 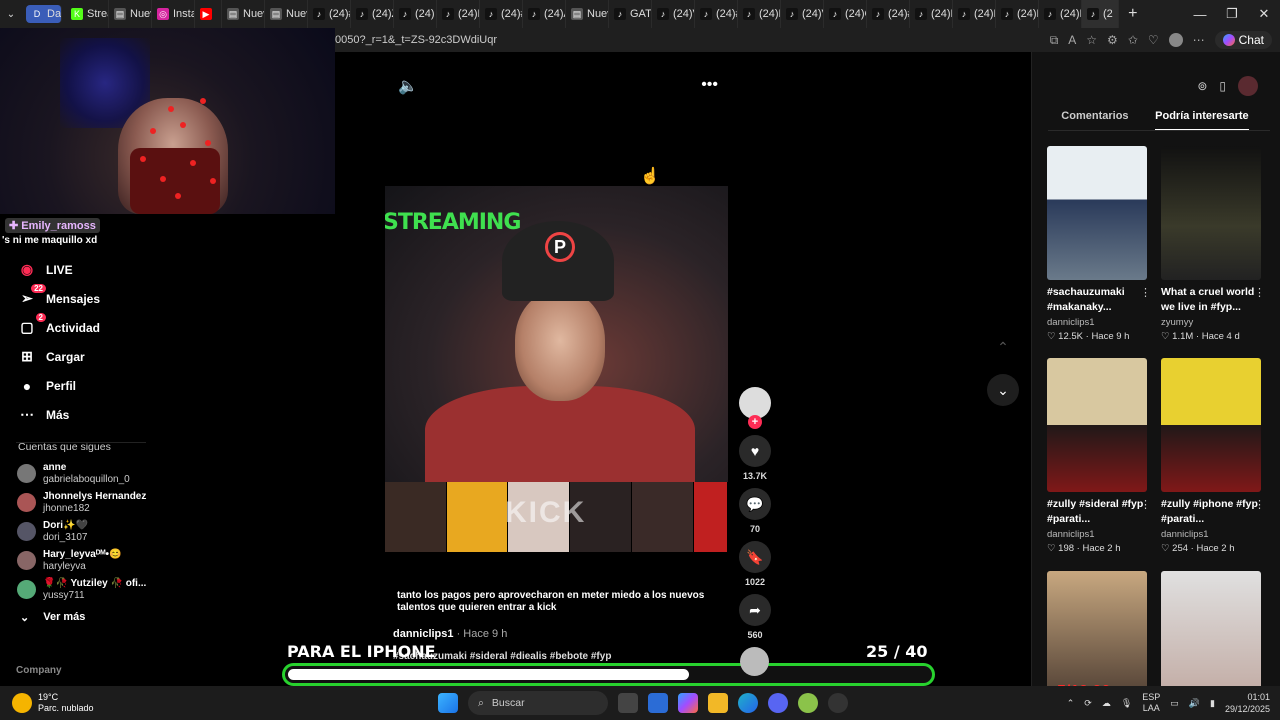 What do you see at coordinates (754, 661) in the screenshot?
I see `video-scrubber-handle` at bounding box center [754, 661].